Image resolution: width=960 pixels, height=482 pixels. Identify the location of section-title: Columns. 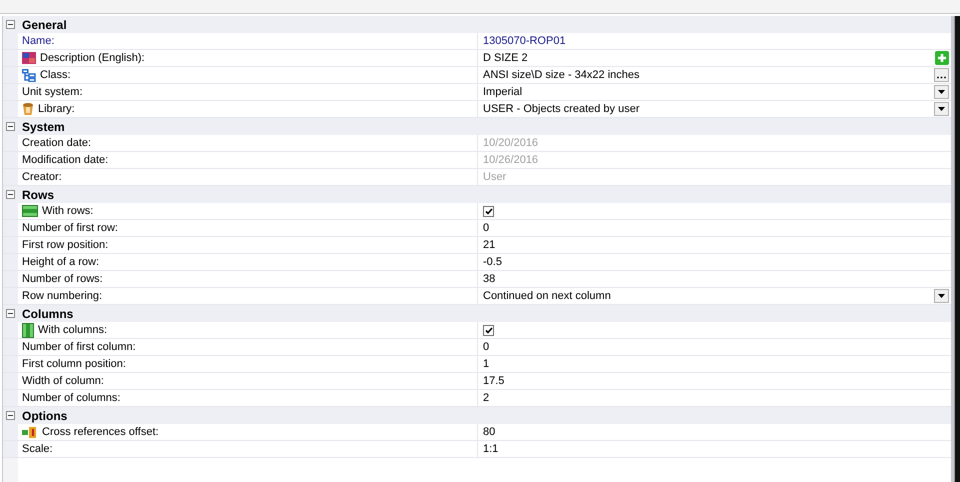
(47, 314).